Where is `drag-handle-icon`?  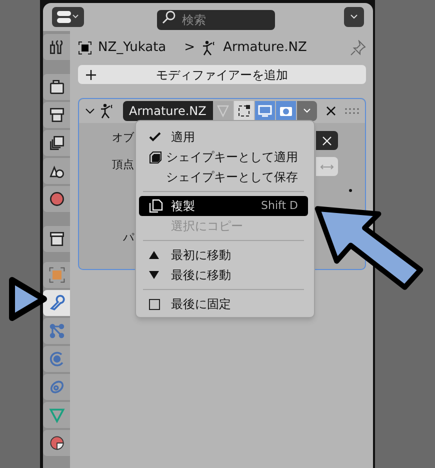
drag-handle-icon is located at coordinates (352, 111).